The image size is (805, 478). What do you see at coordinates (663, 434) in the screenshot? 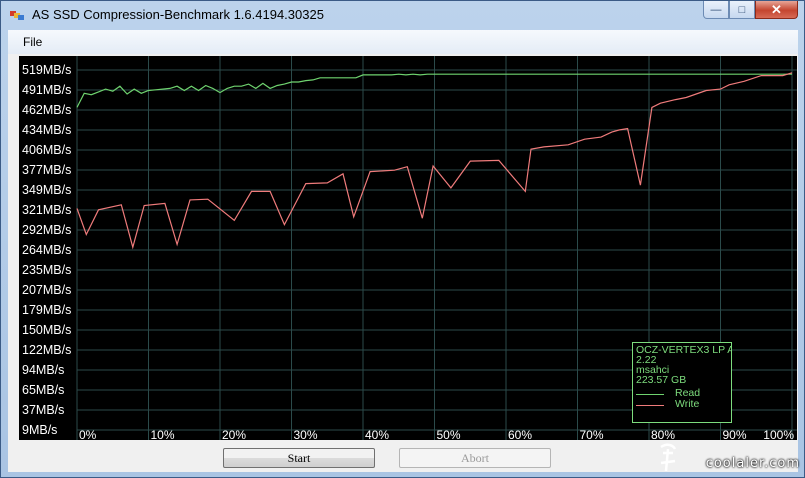
I see `x-tick-label: 80%` at bounding box center [663, 434].